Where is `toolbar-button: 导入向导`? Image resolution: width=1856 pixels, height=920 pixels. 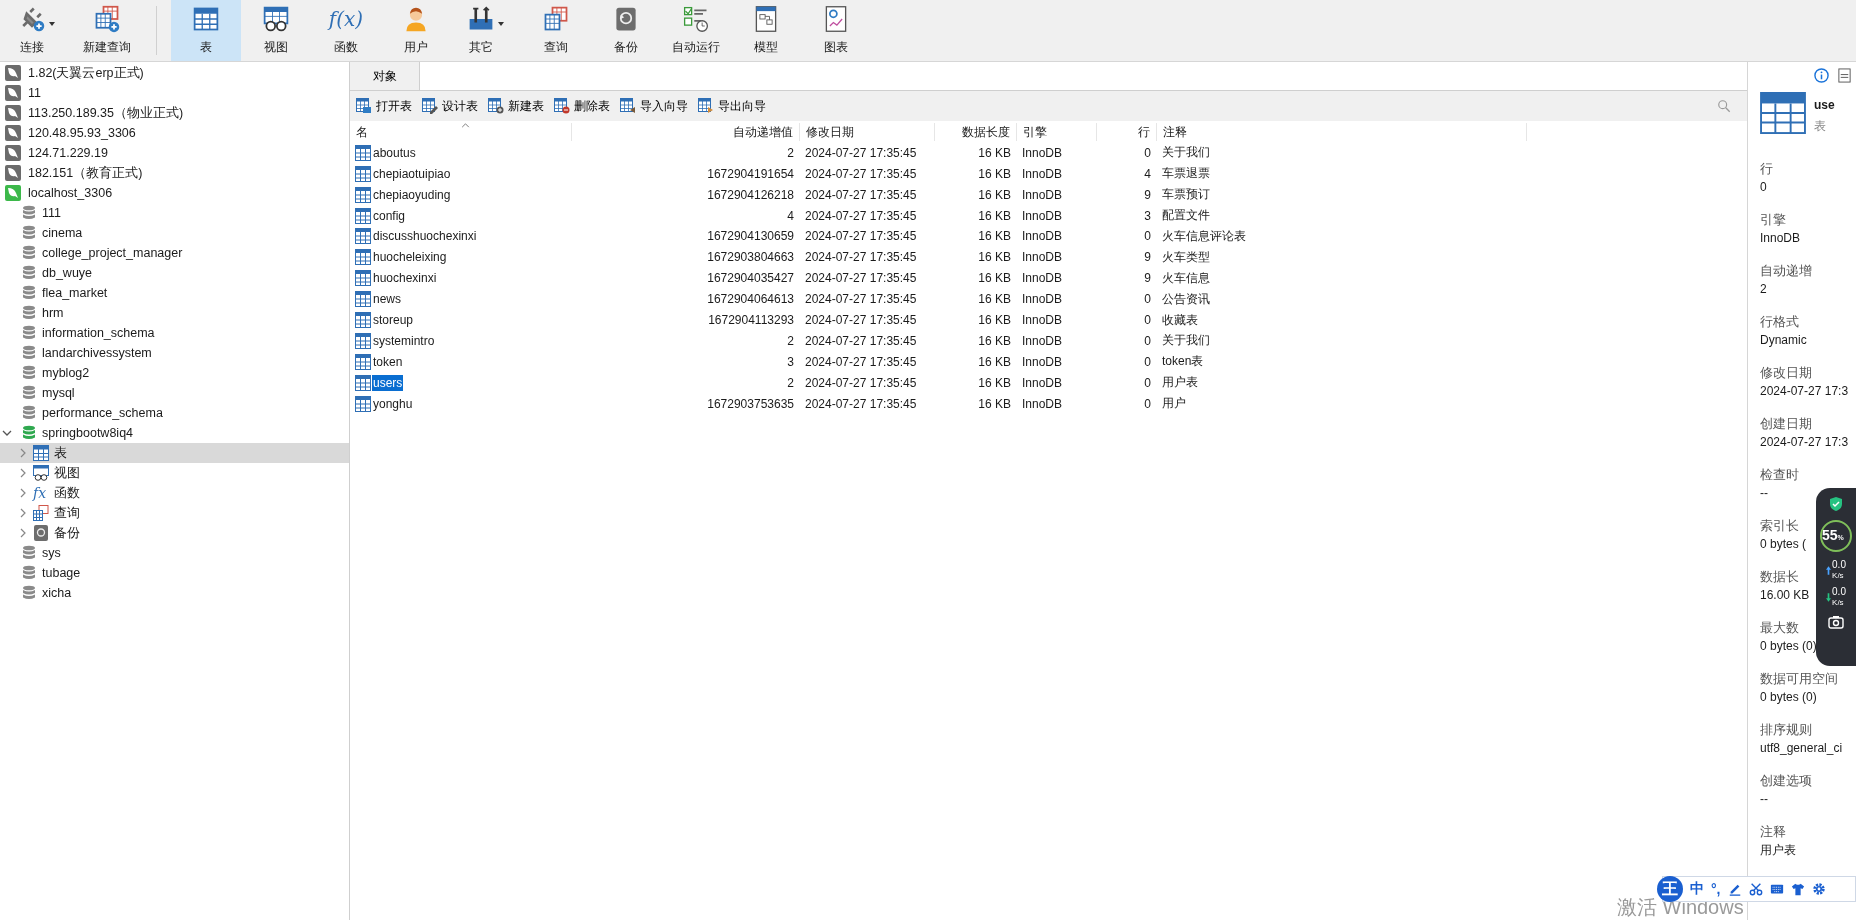
toolbar-button: 导入向导 is located at coordinates (654, 106).